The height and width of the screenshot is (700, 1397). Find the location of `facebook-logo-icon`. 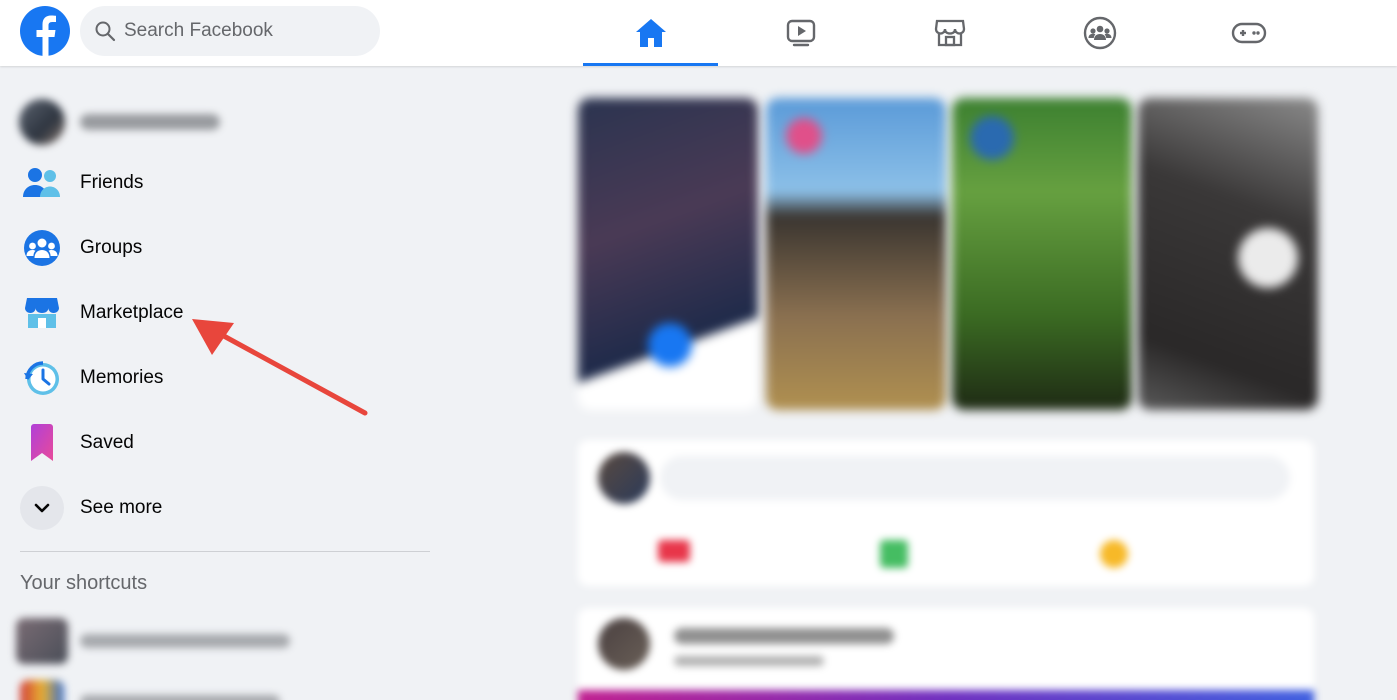

facebook-logo-icon is located at coordinates (45, 31).